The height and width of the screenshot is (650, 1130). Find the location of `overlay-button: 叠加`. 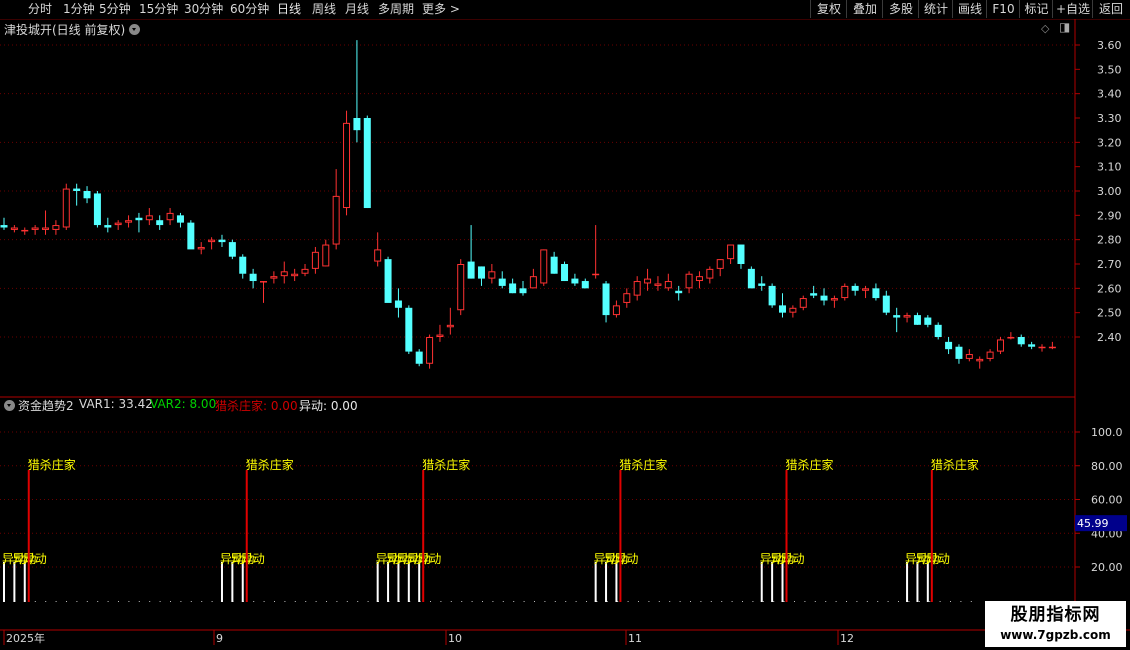

overlay-button: 叠加 is located at coordinates (864, 9).